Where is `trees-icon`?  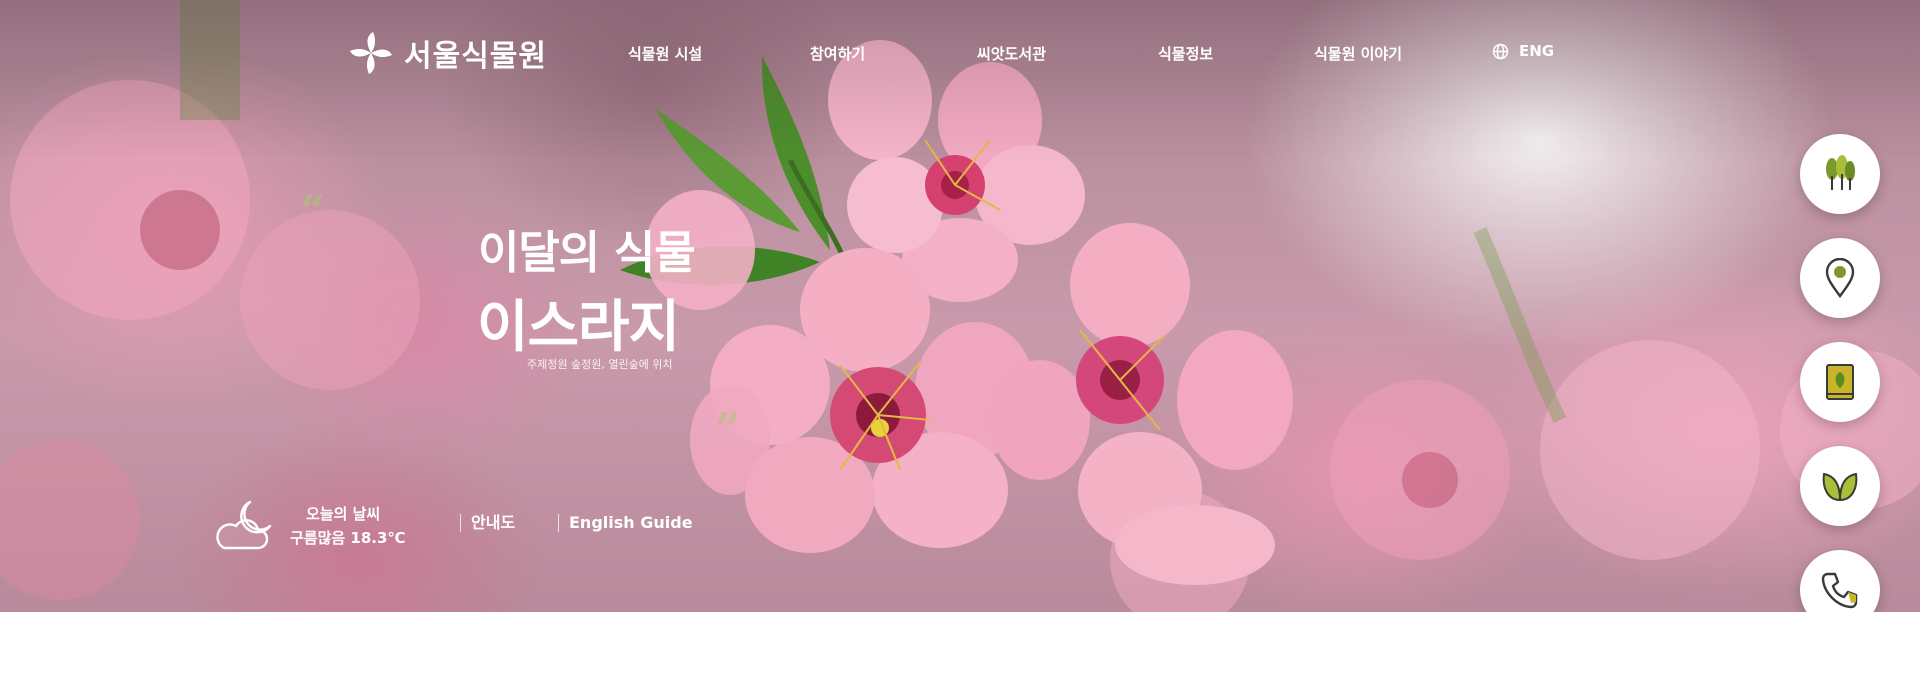
trees-icon is located at coordinates (1840, 172).